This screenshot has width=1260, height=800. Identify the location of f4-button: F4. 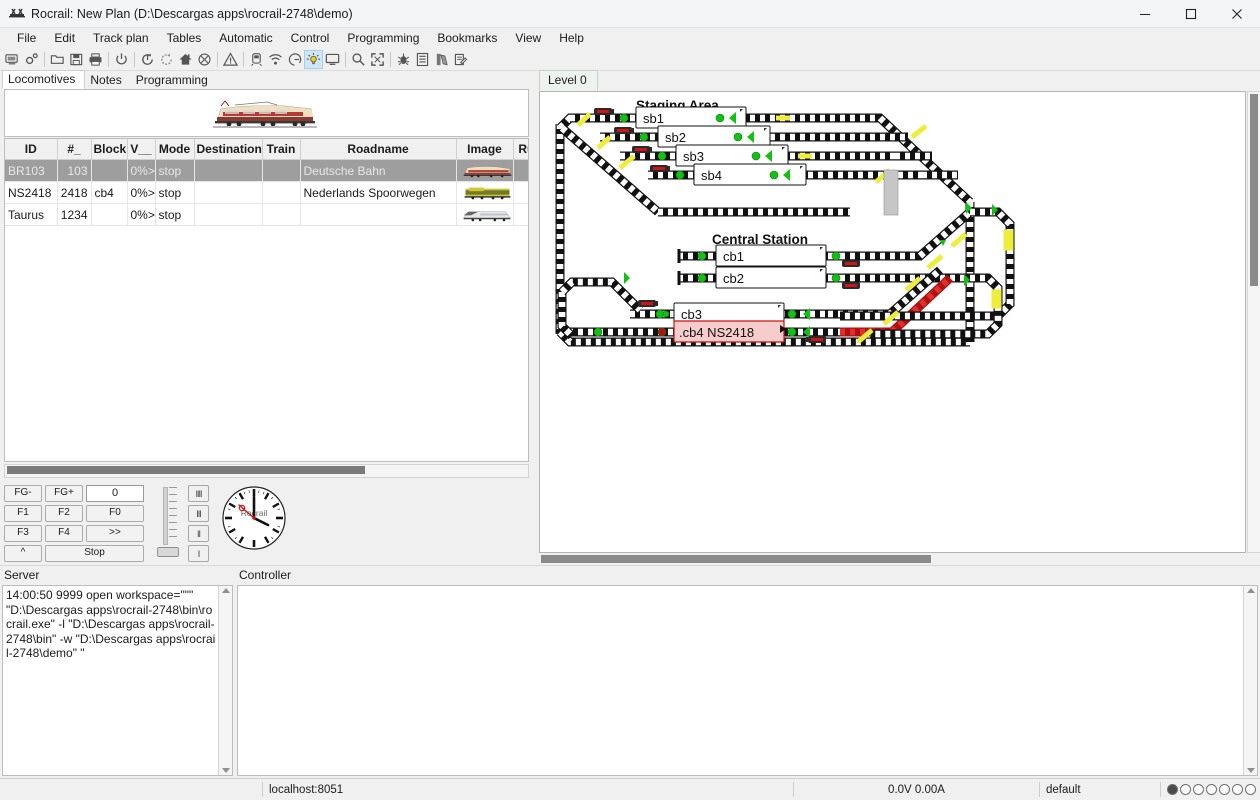
(64, 533).